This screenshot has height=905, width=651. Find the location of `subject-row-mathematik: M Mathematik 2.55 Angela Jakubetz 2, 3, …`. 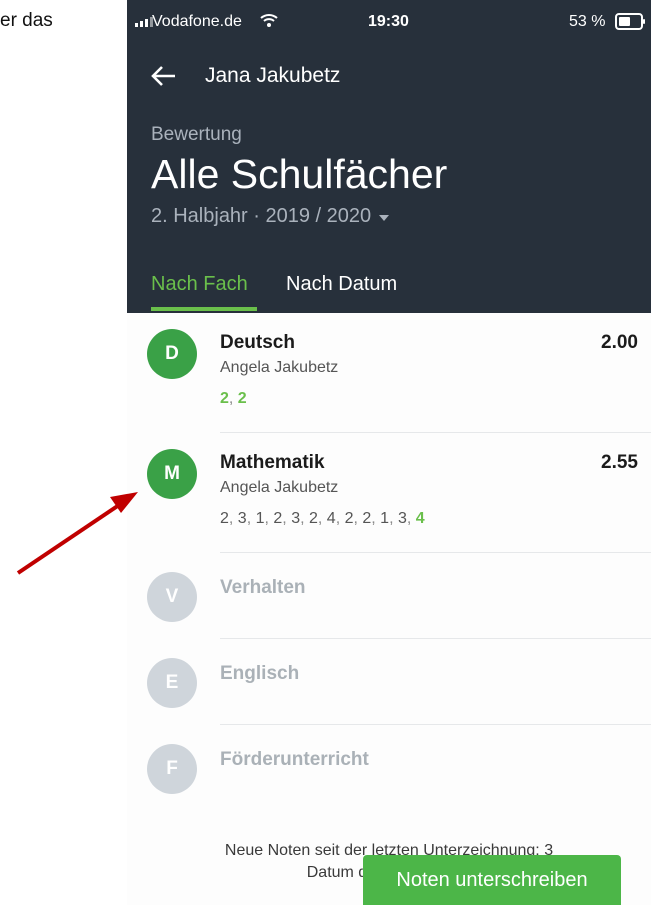

subject-row-mathematik: M Mathematik 2.55 Angela Jakubetz 2, 3, … is located at coordinates (389, 493).